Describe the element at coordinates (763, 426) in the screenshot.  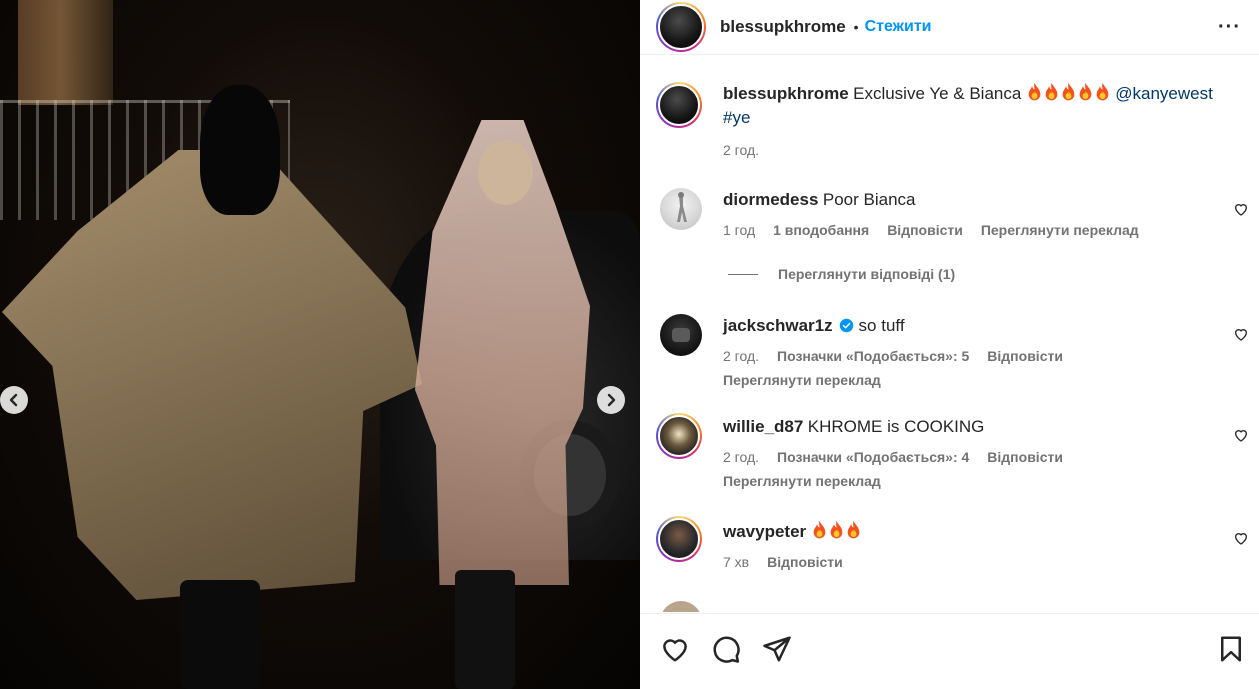
I see `comment-username: willie_d87` at that location.